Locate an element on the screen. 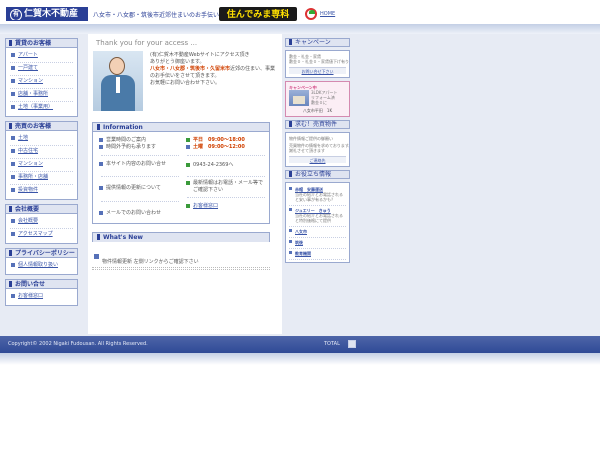  company-menu-title: 会社概要 is located at coordinates (41, 209).